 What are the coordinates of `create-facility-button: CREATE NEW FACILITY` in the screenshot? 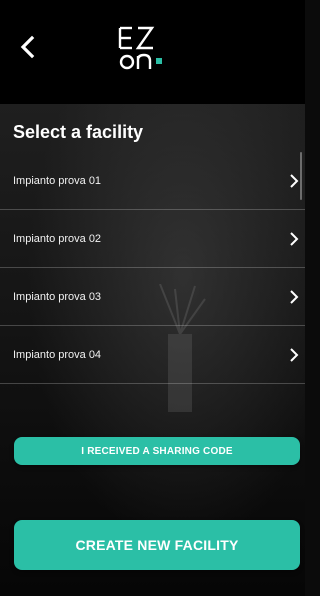 It's located at (157, 545).